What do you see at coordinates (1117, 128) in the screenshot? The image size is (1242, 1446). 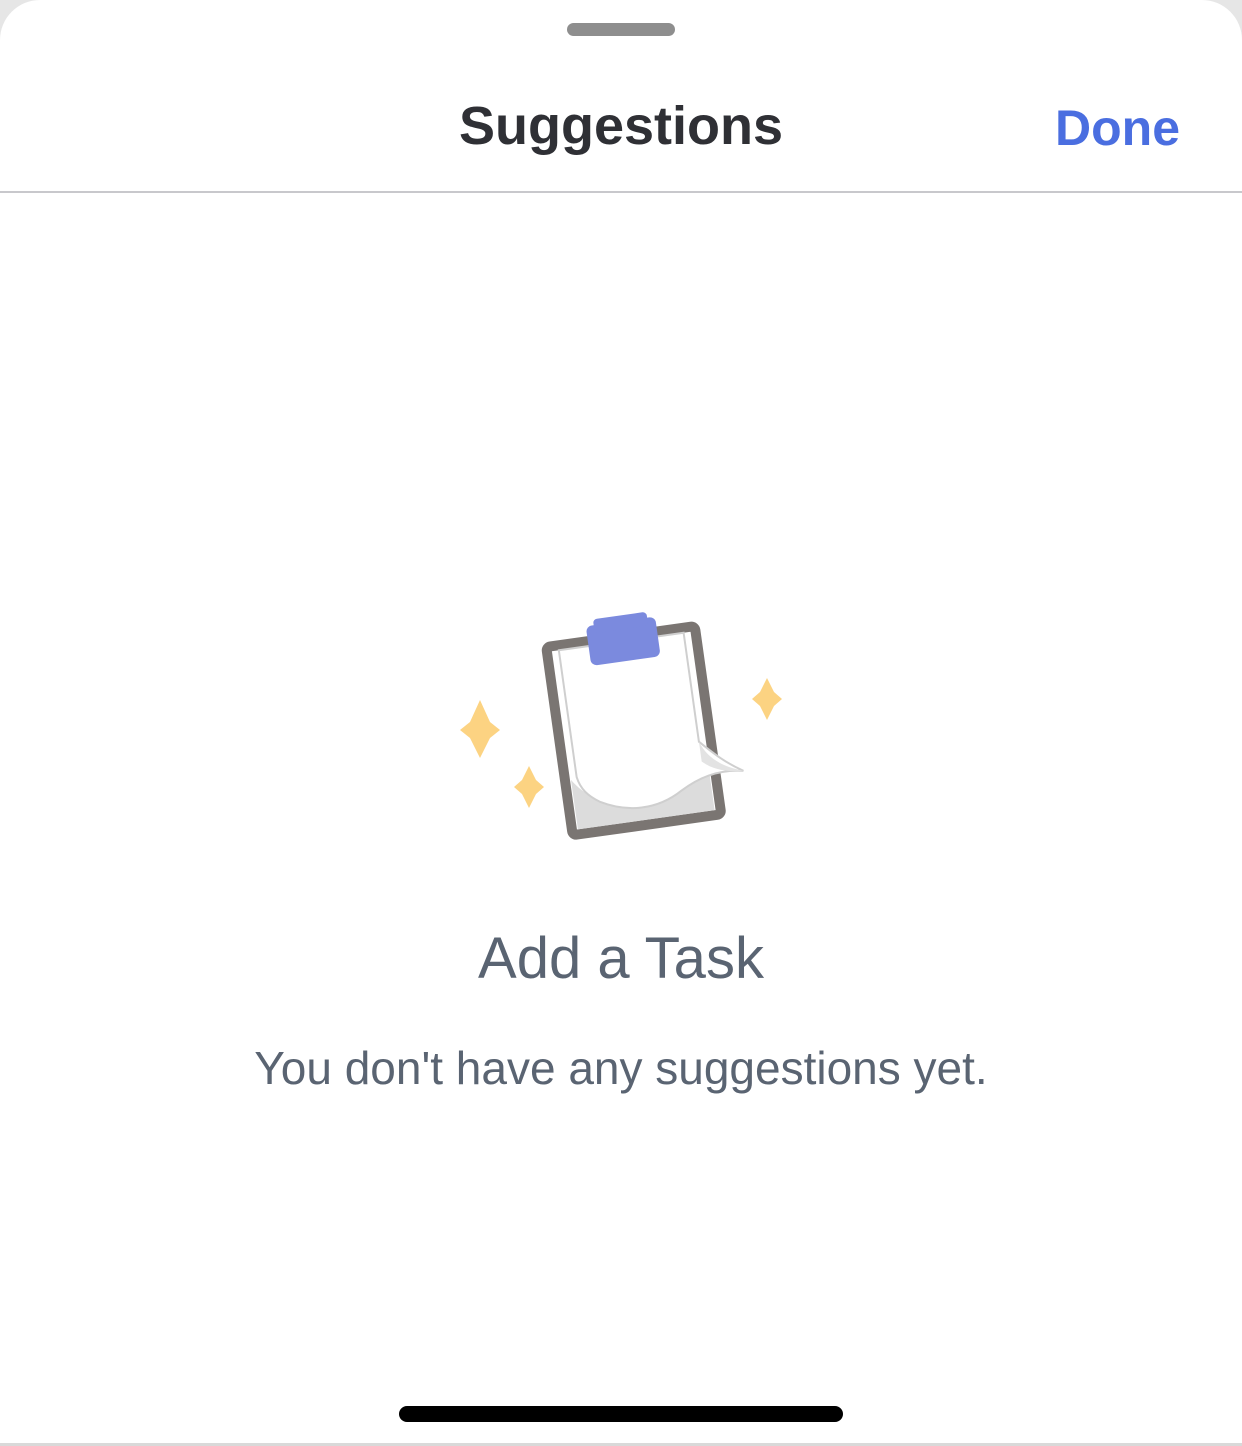 I see `done-button: Done` at bounding box center [1117, 128].